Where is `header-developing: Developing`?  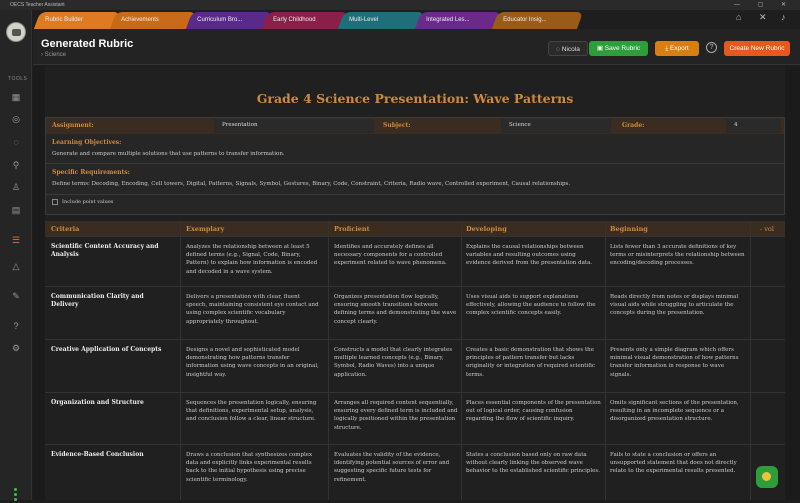
header-developing: Developing is located at coordinates (486, 229).